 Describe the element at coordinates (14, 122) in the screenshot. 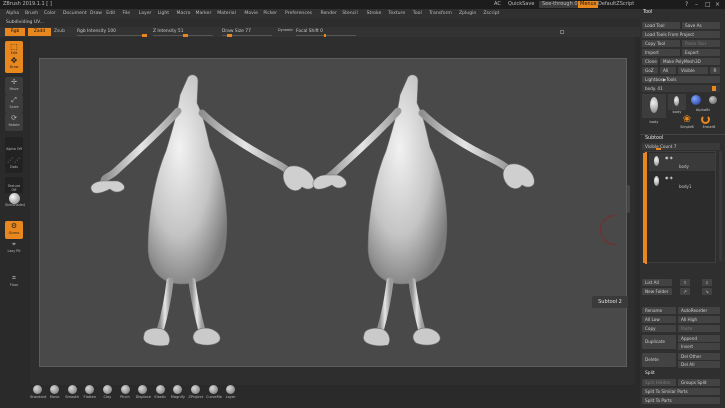

I see `rotate-button: ⟳ Rotate` at that location.